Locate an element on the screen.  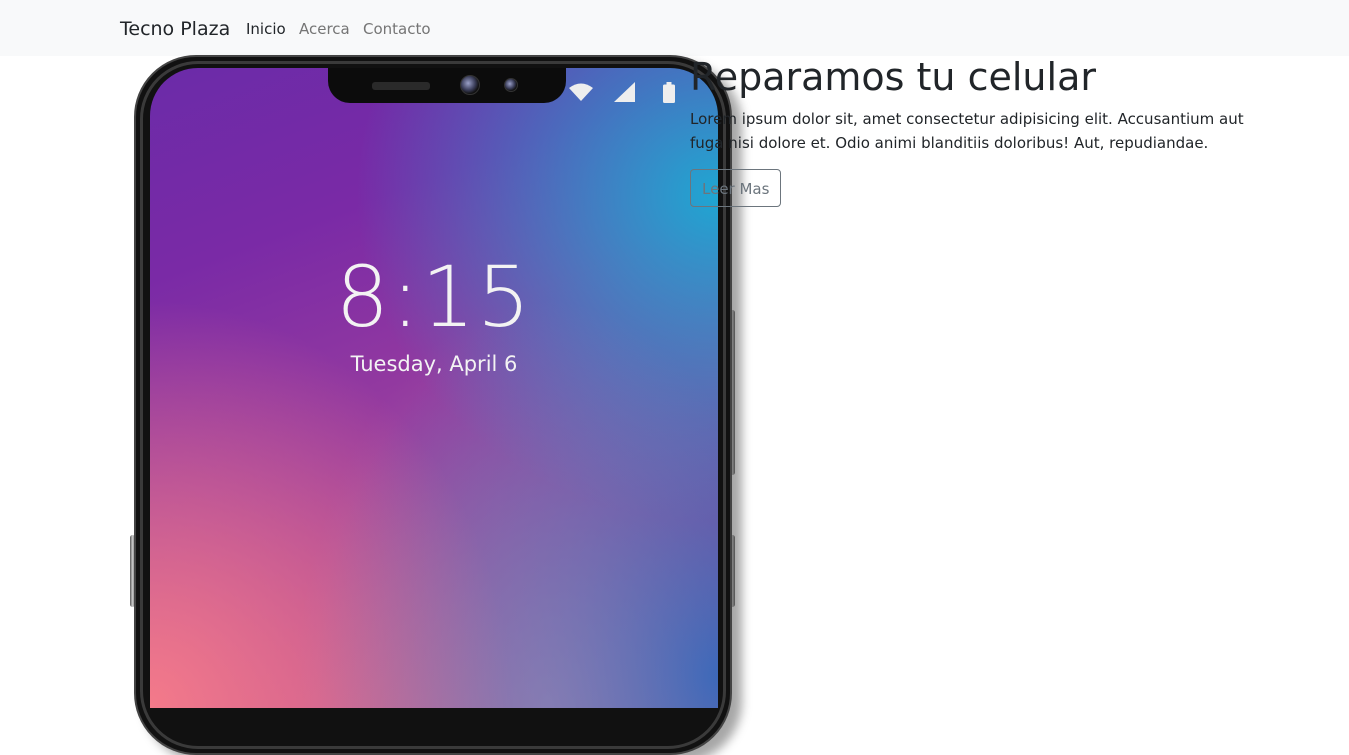
lockscreen-time: 8:15 is located at coordinates (434, 297).